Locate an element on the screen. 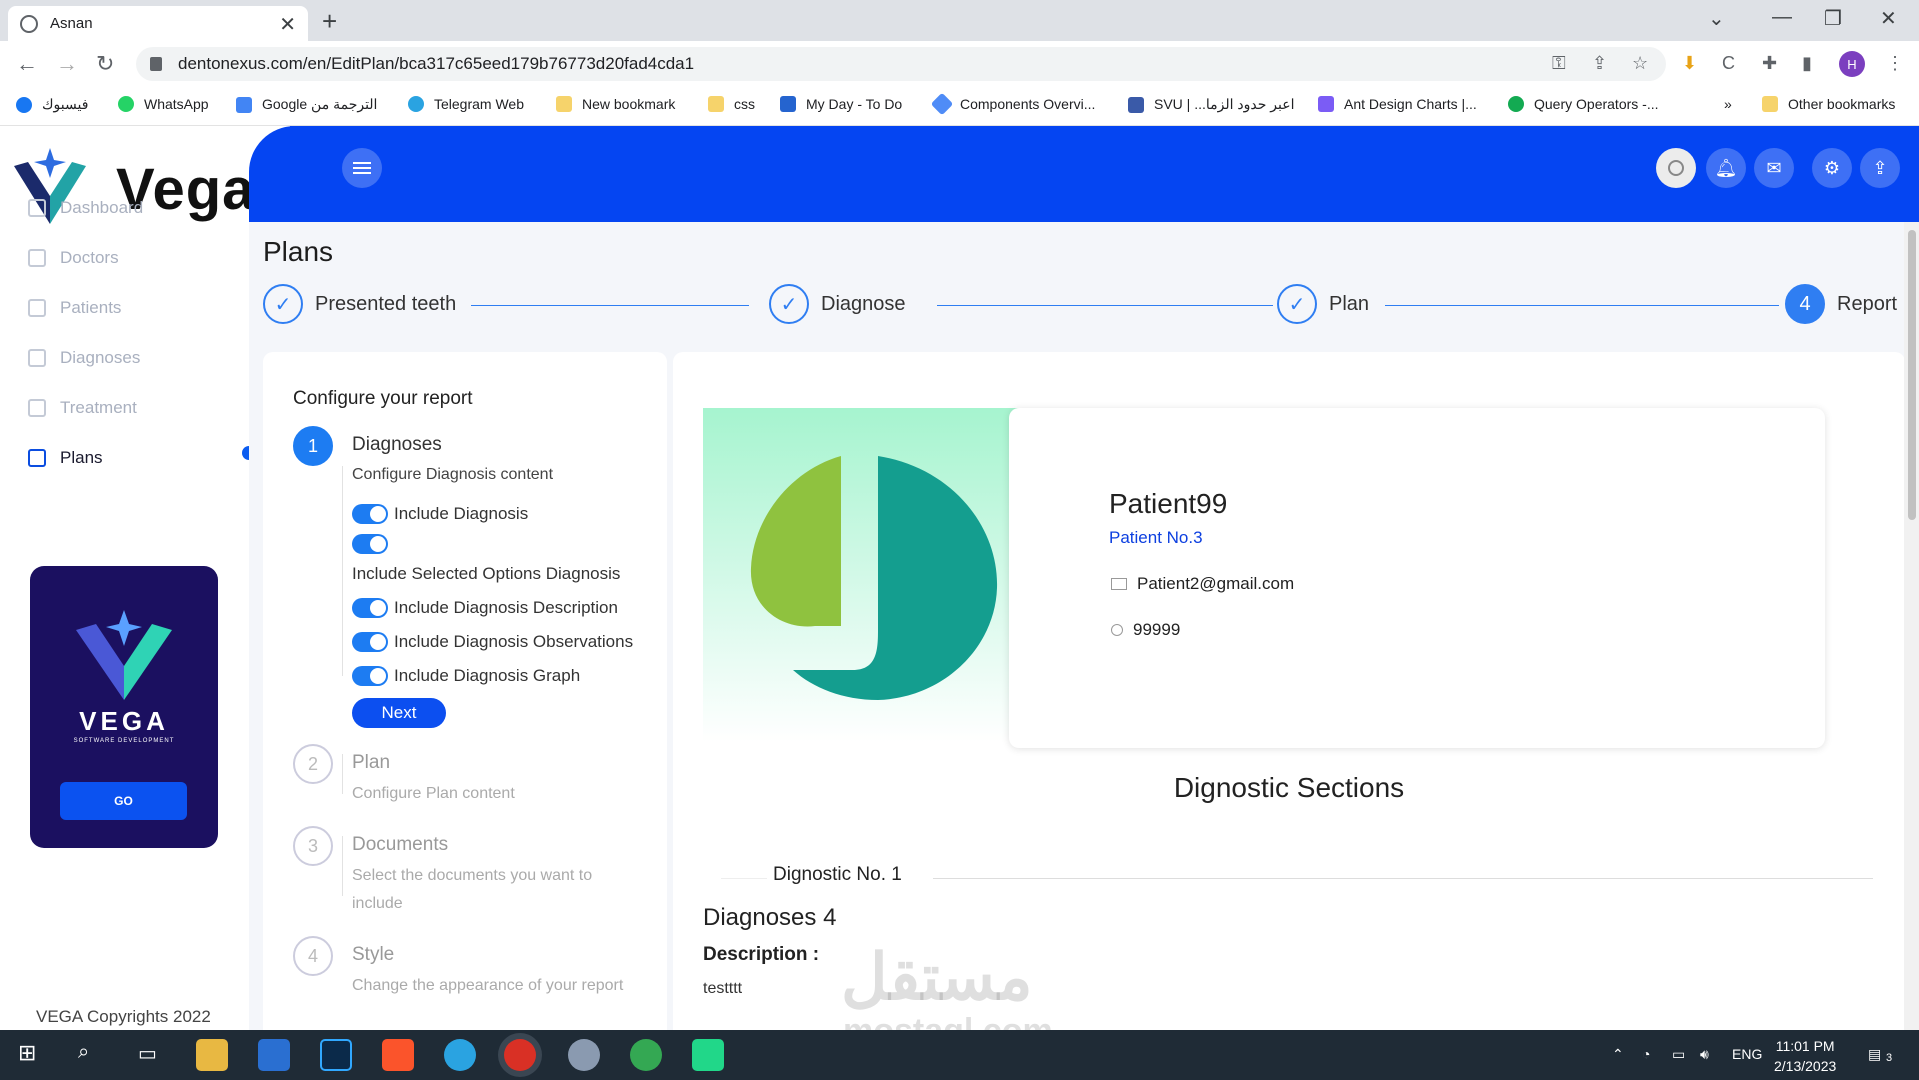 This screenshot has width=1919, height=1080. menu-toggle-button is located at coordinates (362, 168).